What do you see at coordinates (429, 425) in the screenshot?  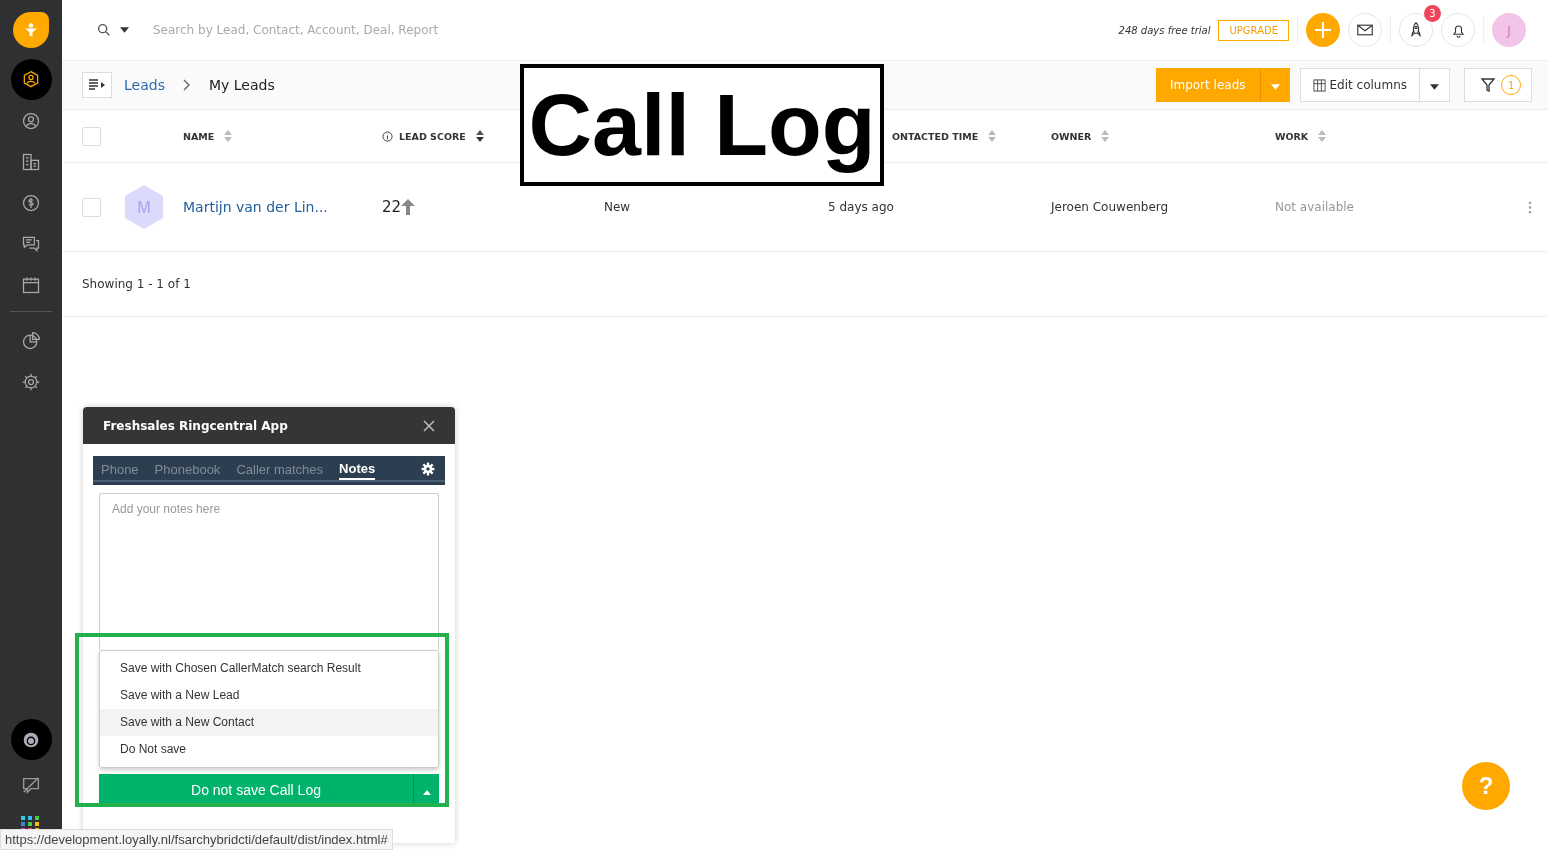 I see `close-icon` at bounding box center [429, 425].